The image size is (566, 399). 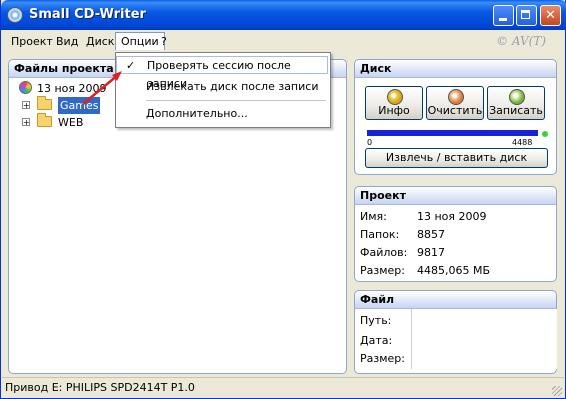 What do you see at coordinates (236, 100) in the screenshot?
I see `menu-separator` at bounding box center [236, 100].